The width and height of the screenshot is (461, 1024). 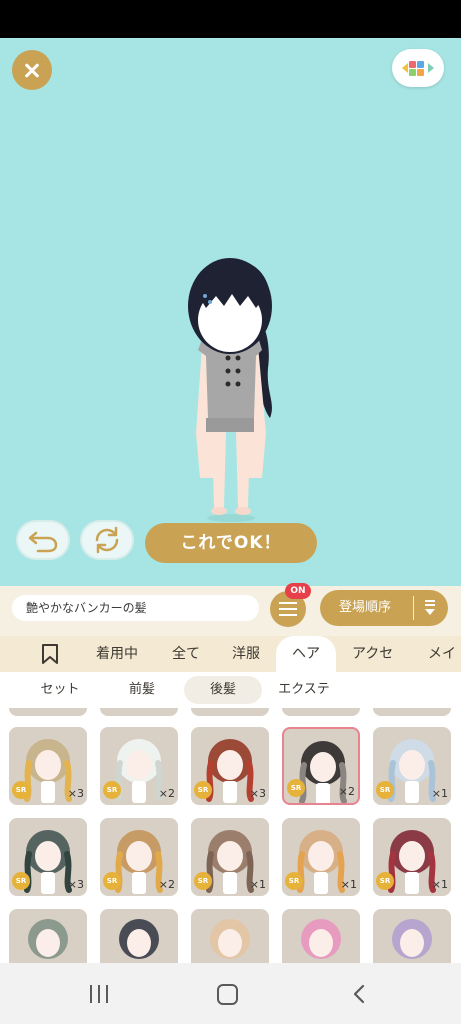 I want to click on home-button, so click(x=227, y=994).